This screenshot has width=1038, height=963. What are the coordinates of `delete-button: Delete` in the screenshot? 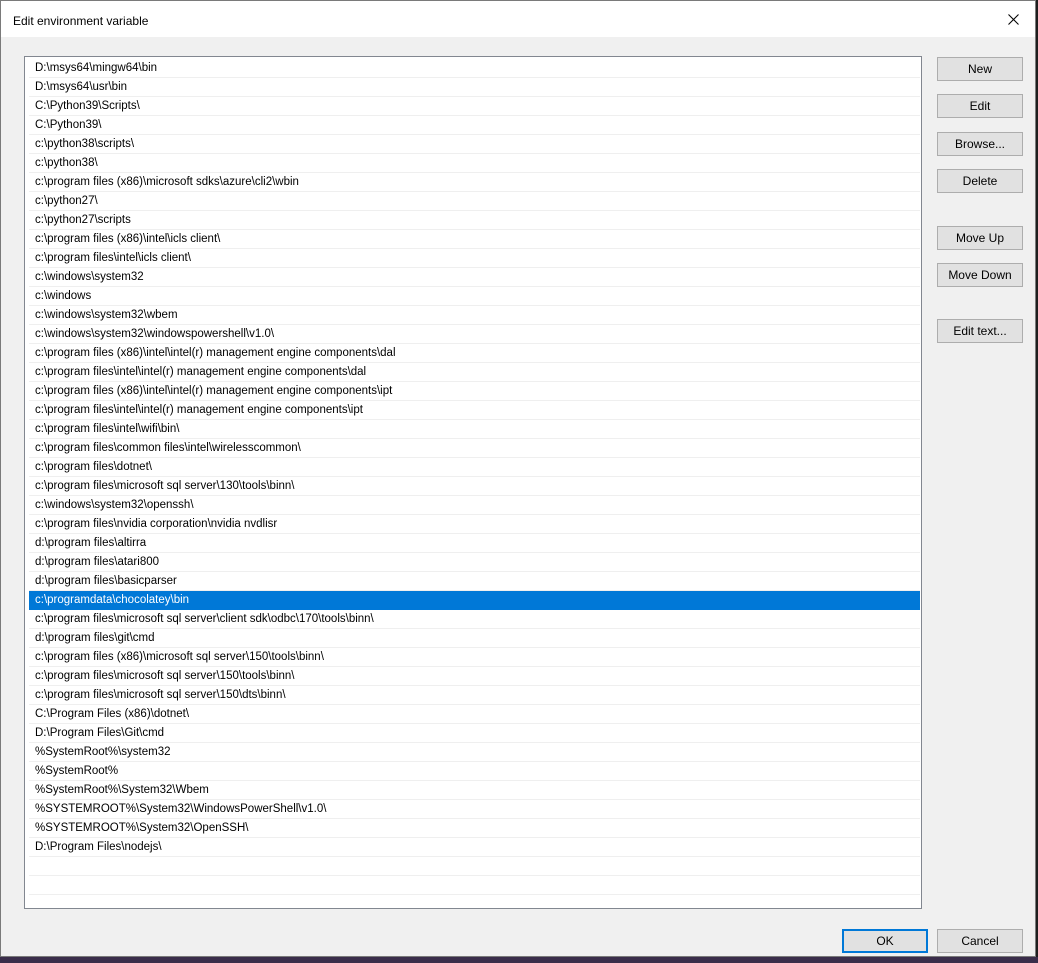 It's located at (980, 181).